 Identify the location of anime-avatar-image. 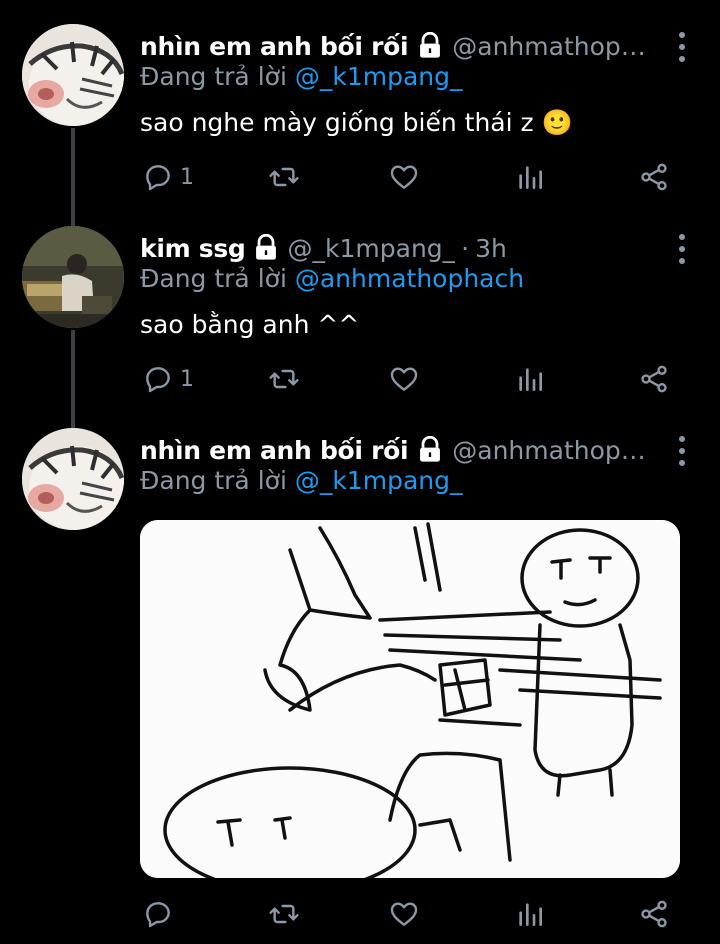
(73, 277).